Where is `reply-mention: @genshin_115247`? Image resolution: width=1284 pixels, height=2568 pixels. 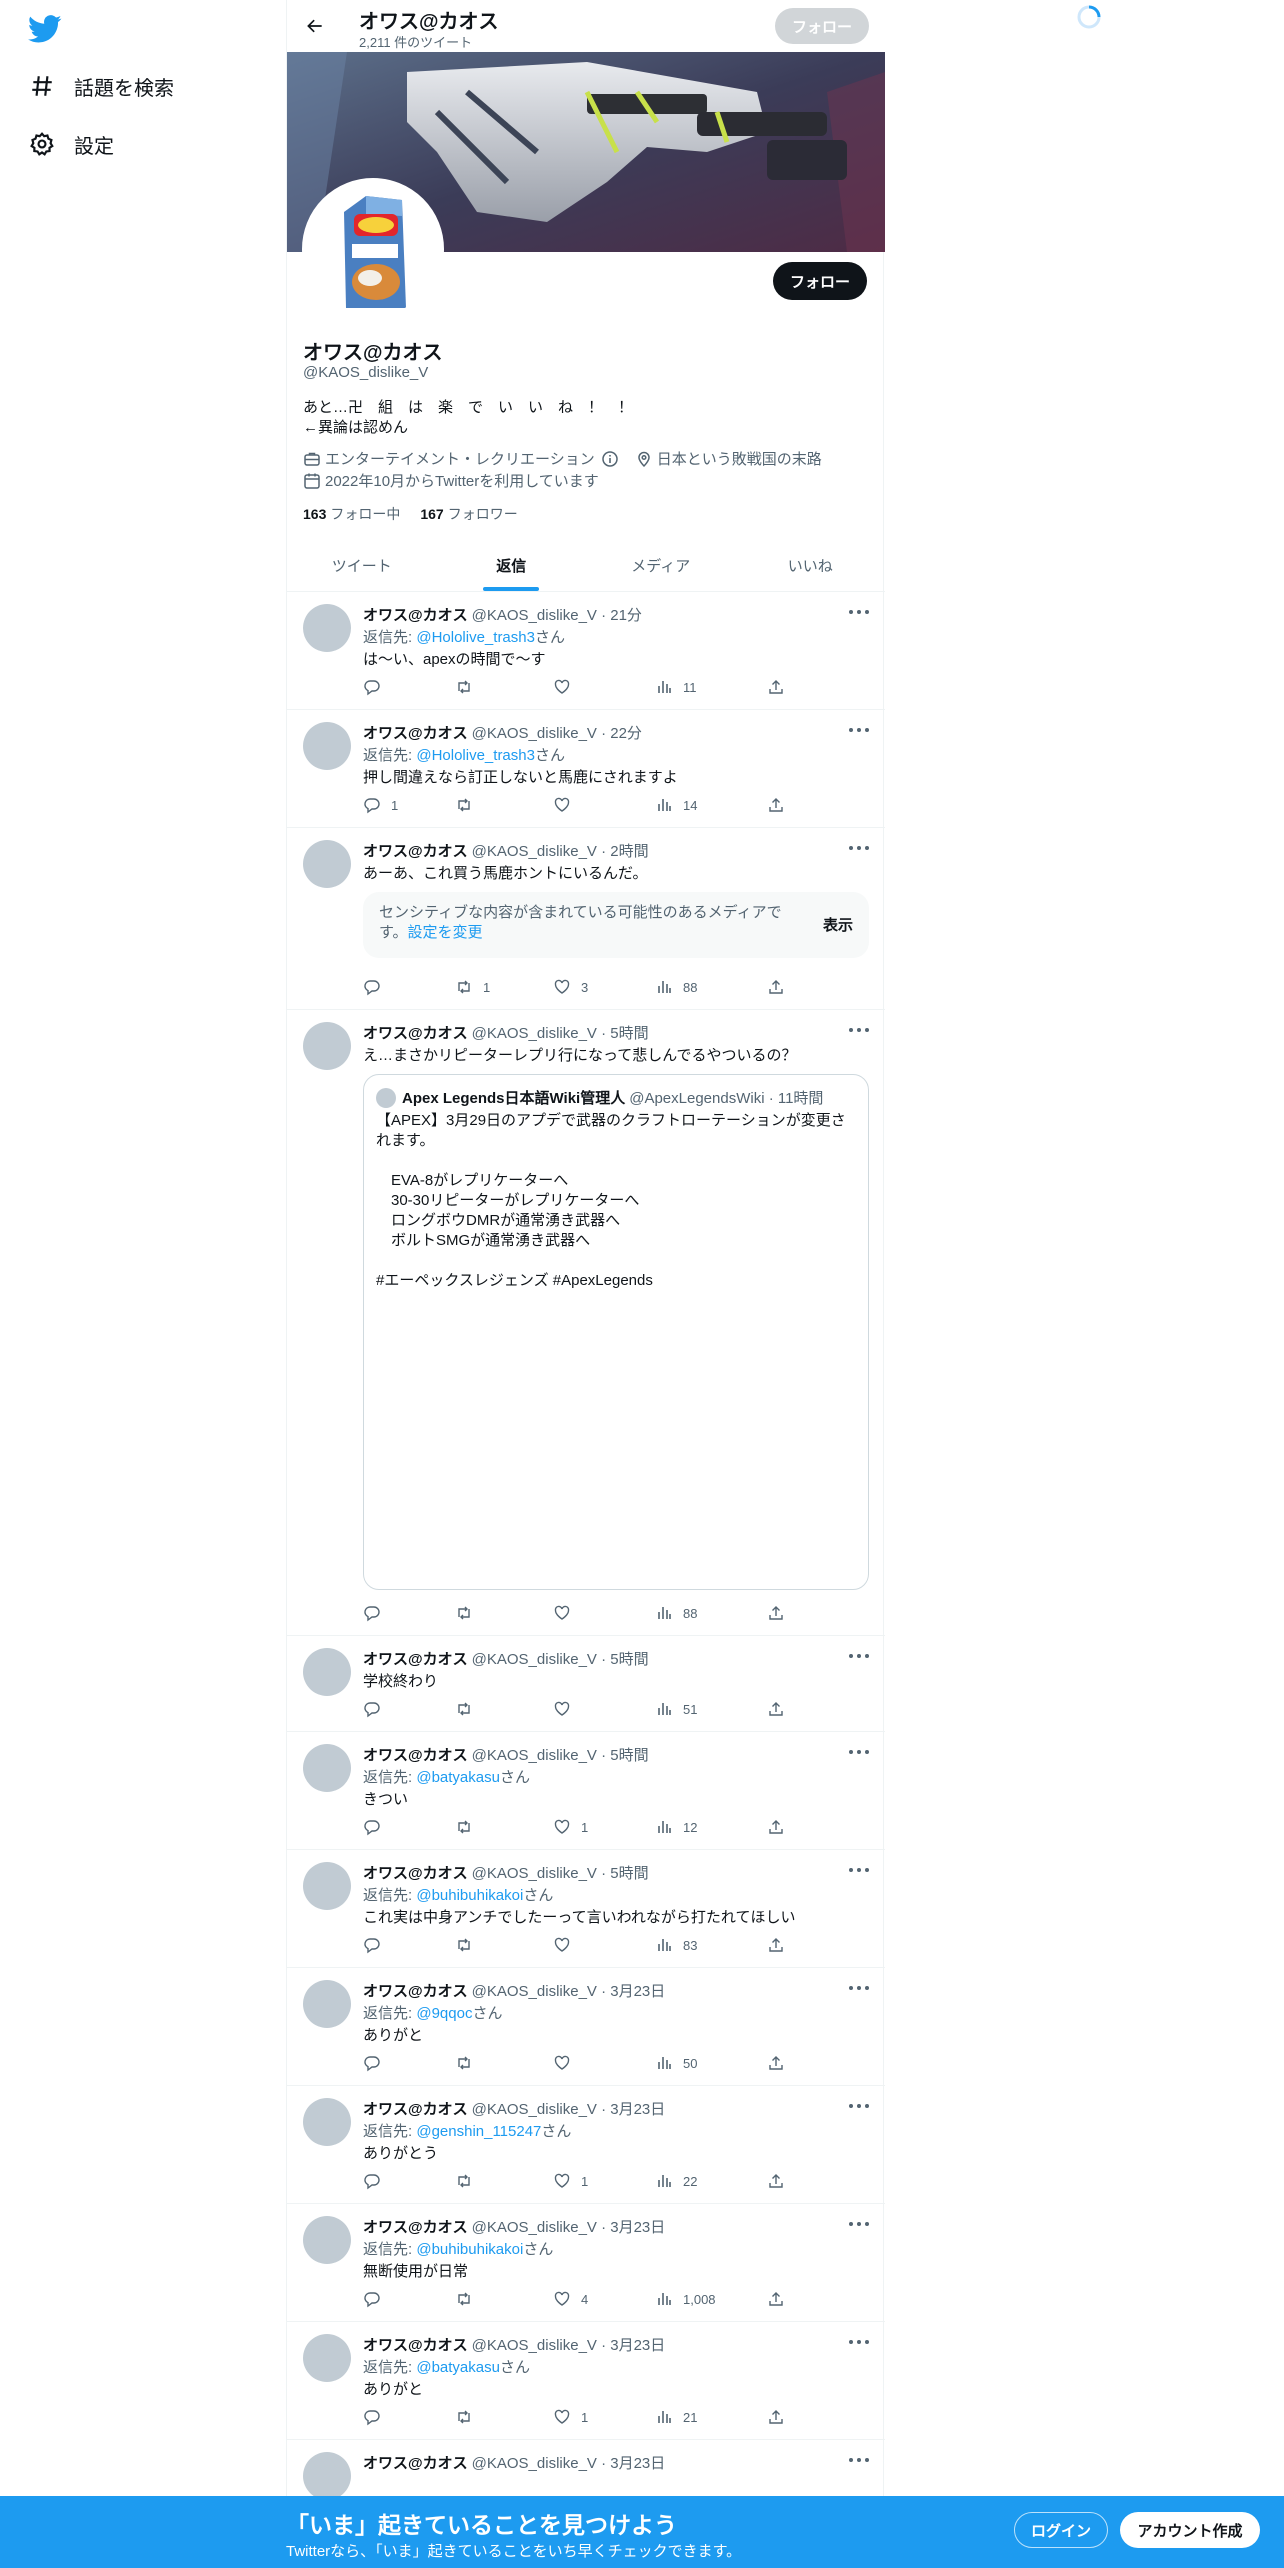
reply-mention: @genshin_115247 is located at coordinates (478, 2131).